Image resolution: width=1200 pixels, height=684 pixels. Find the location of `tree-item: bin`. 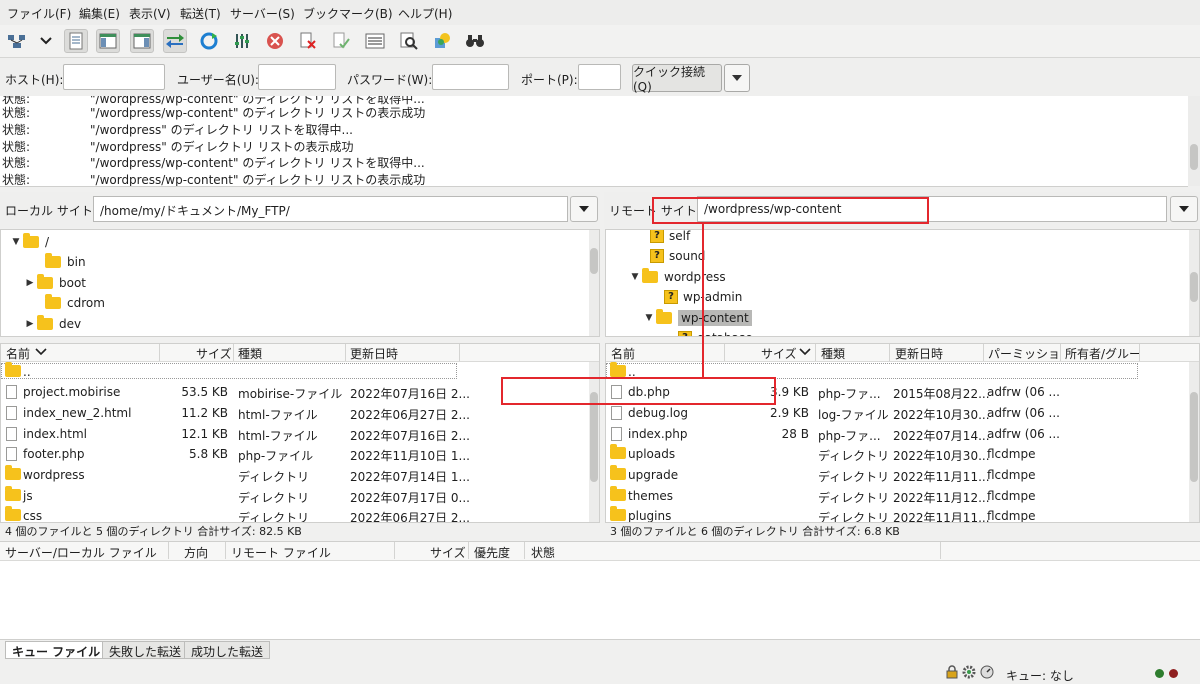

tree-item: bin is located at coordinates (58, 262).